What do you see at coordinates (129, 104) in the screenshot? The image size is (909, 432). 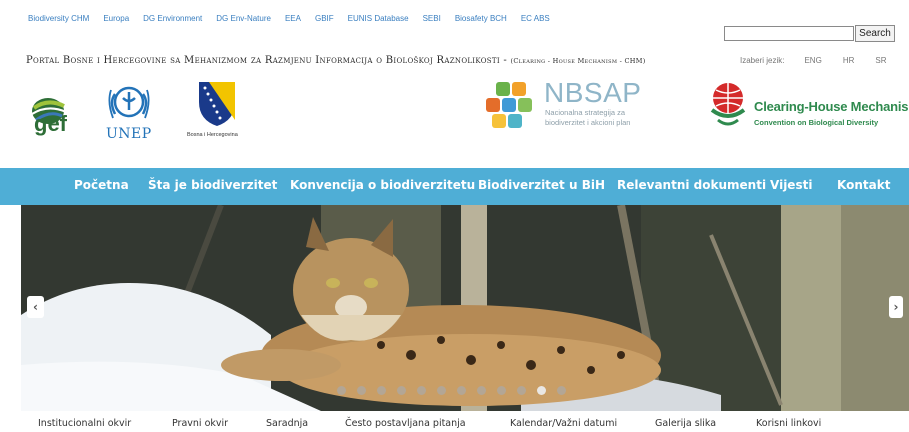 I see `unep-emblem-icon` at bounding box center [129, 104].